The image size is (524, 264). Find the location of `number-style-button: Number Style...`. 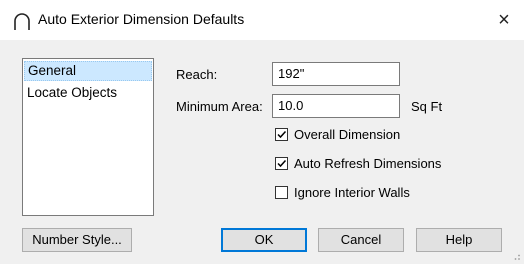

number-style-button: Number Style... is located at coordinates (77, 240).